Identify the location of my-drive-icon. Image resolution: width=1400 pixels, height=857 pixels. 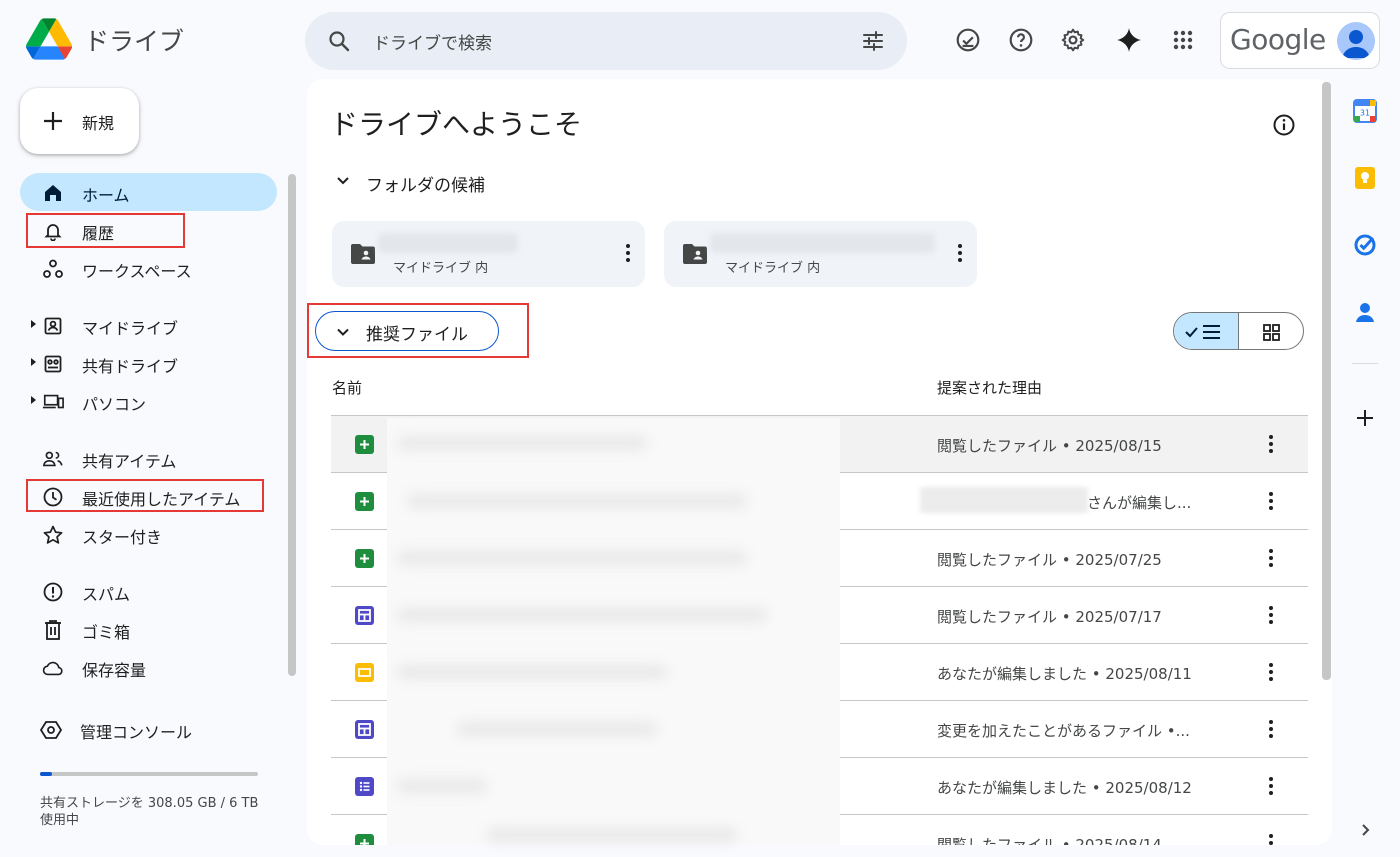
(53, 326).